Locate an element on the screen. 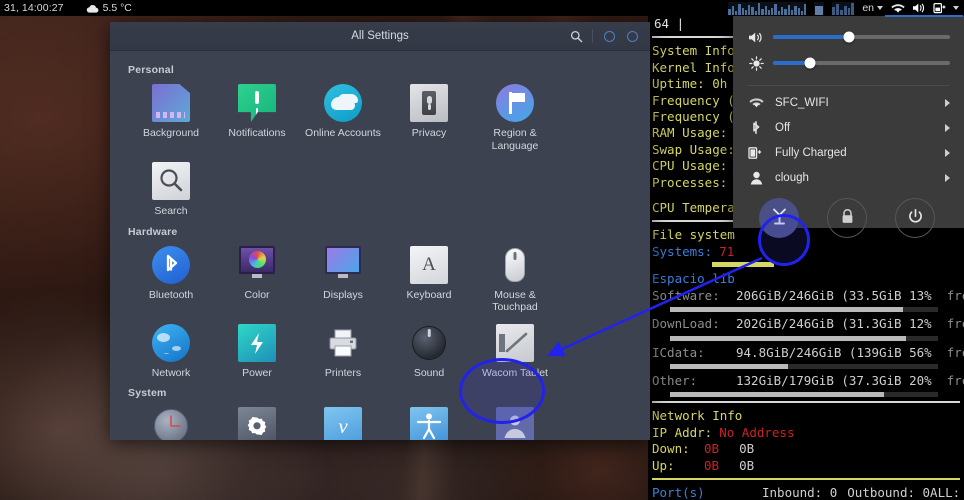 Image resolution: width=964 pixels, height=500 pixels. settings-item-color: Color is located at coordinates (257, 279).